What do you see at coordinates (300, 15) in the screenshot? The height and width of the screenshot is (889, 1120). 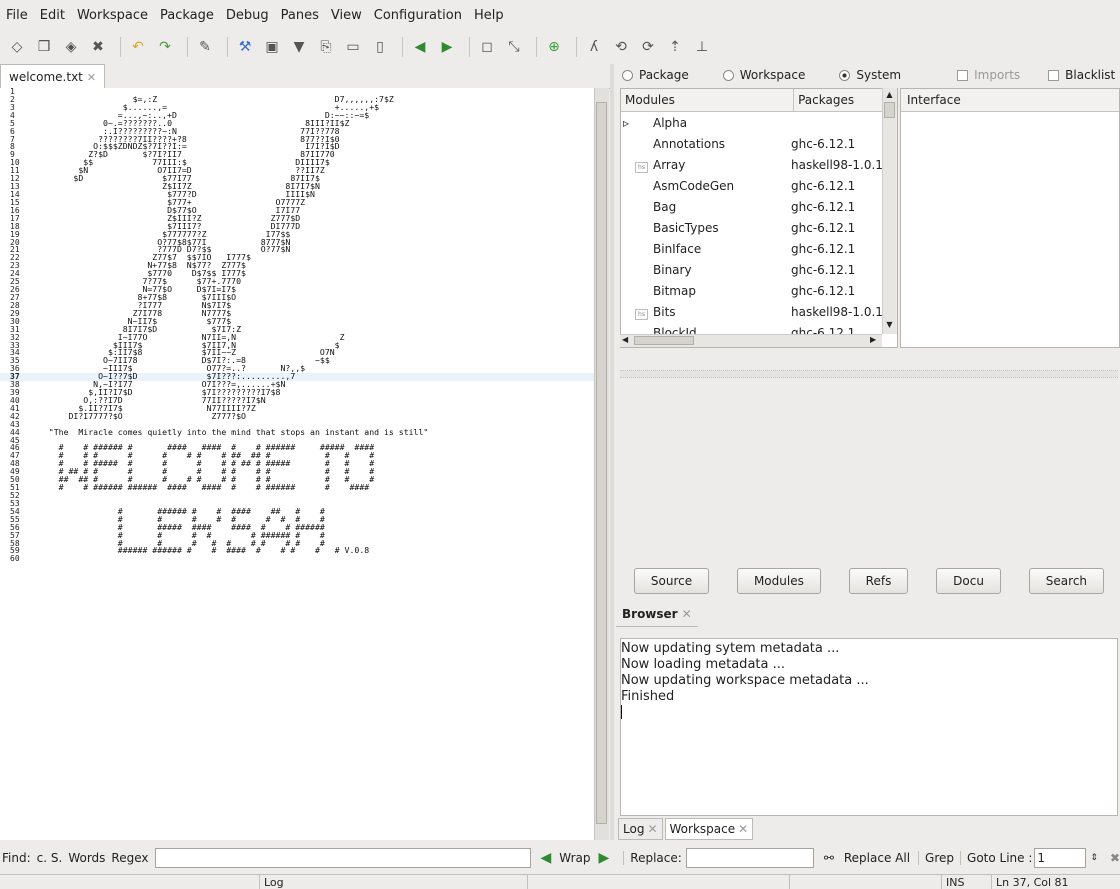 I see `menu-panes: Panes` at bounding box center [300, 15].